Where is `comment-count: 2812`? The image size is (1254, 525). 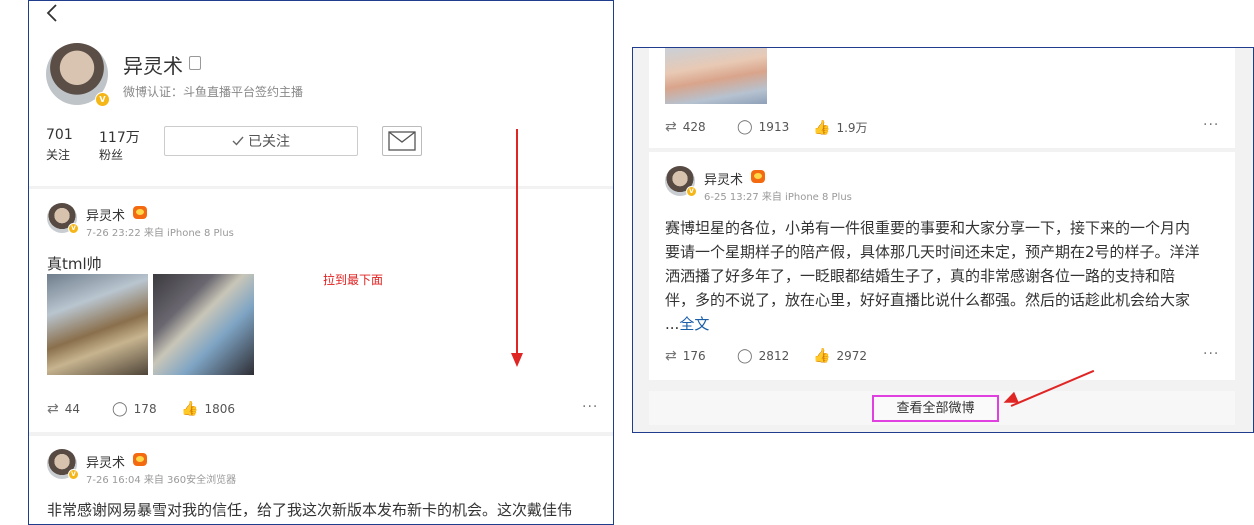
comment-count: 2812 is located at coordinates (774, 356).